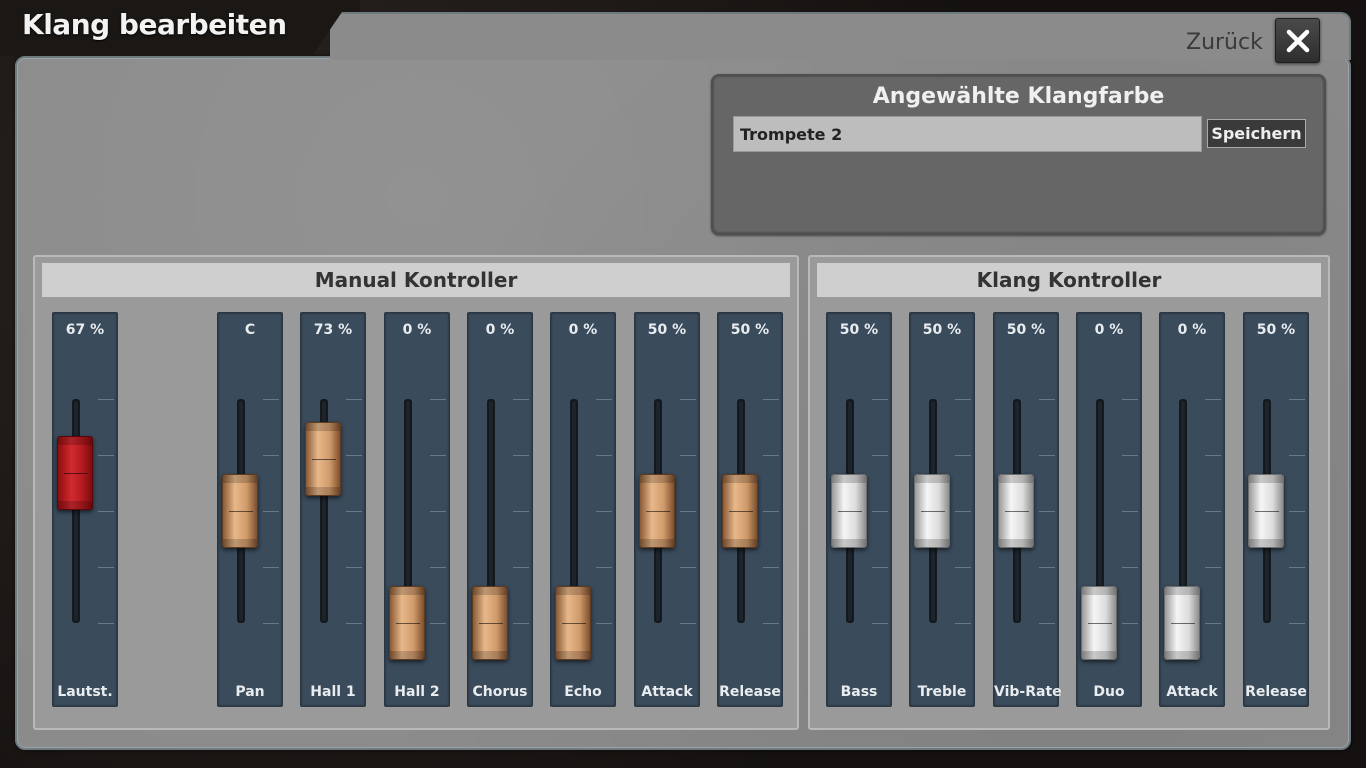  I want to click on fader-vib-rate: 50 % Vib-Rate, so click(1027, 509).